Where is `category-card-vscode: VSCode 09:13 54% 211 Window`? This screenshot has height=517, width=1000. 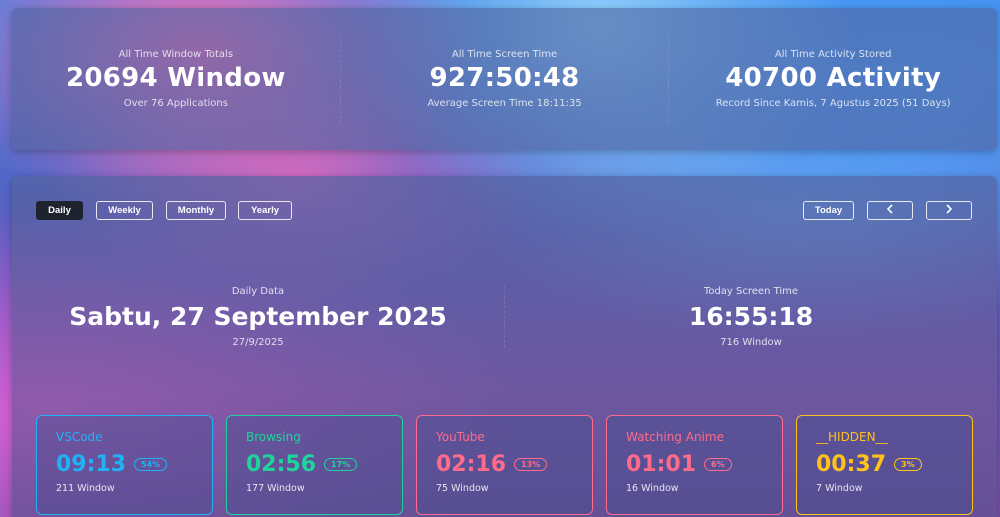
category-card-vscode: VSCode 09:13 54% 211 Window is located at coordinates (124, 465).